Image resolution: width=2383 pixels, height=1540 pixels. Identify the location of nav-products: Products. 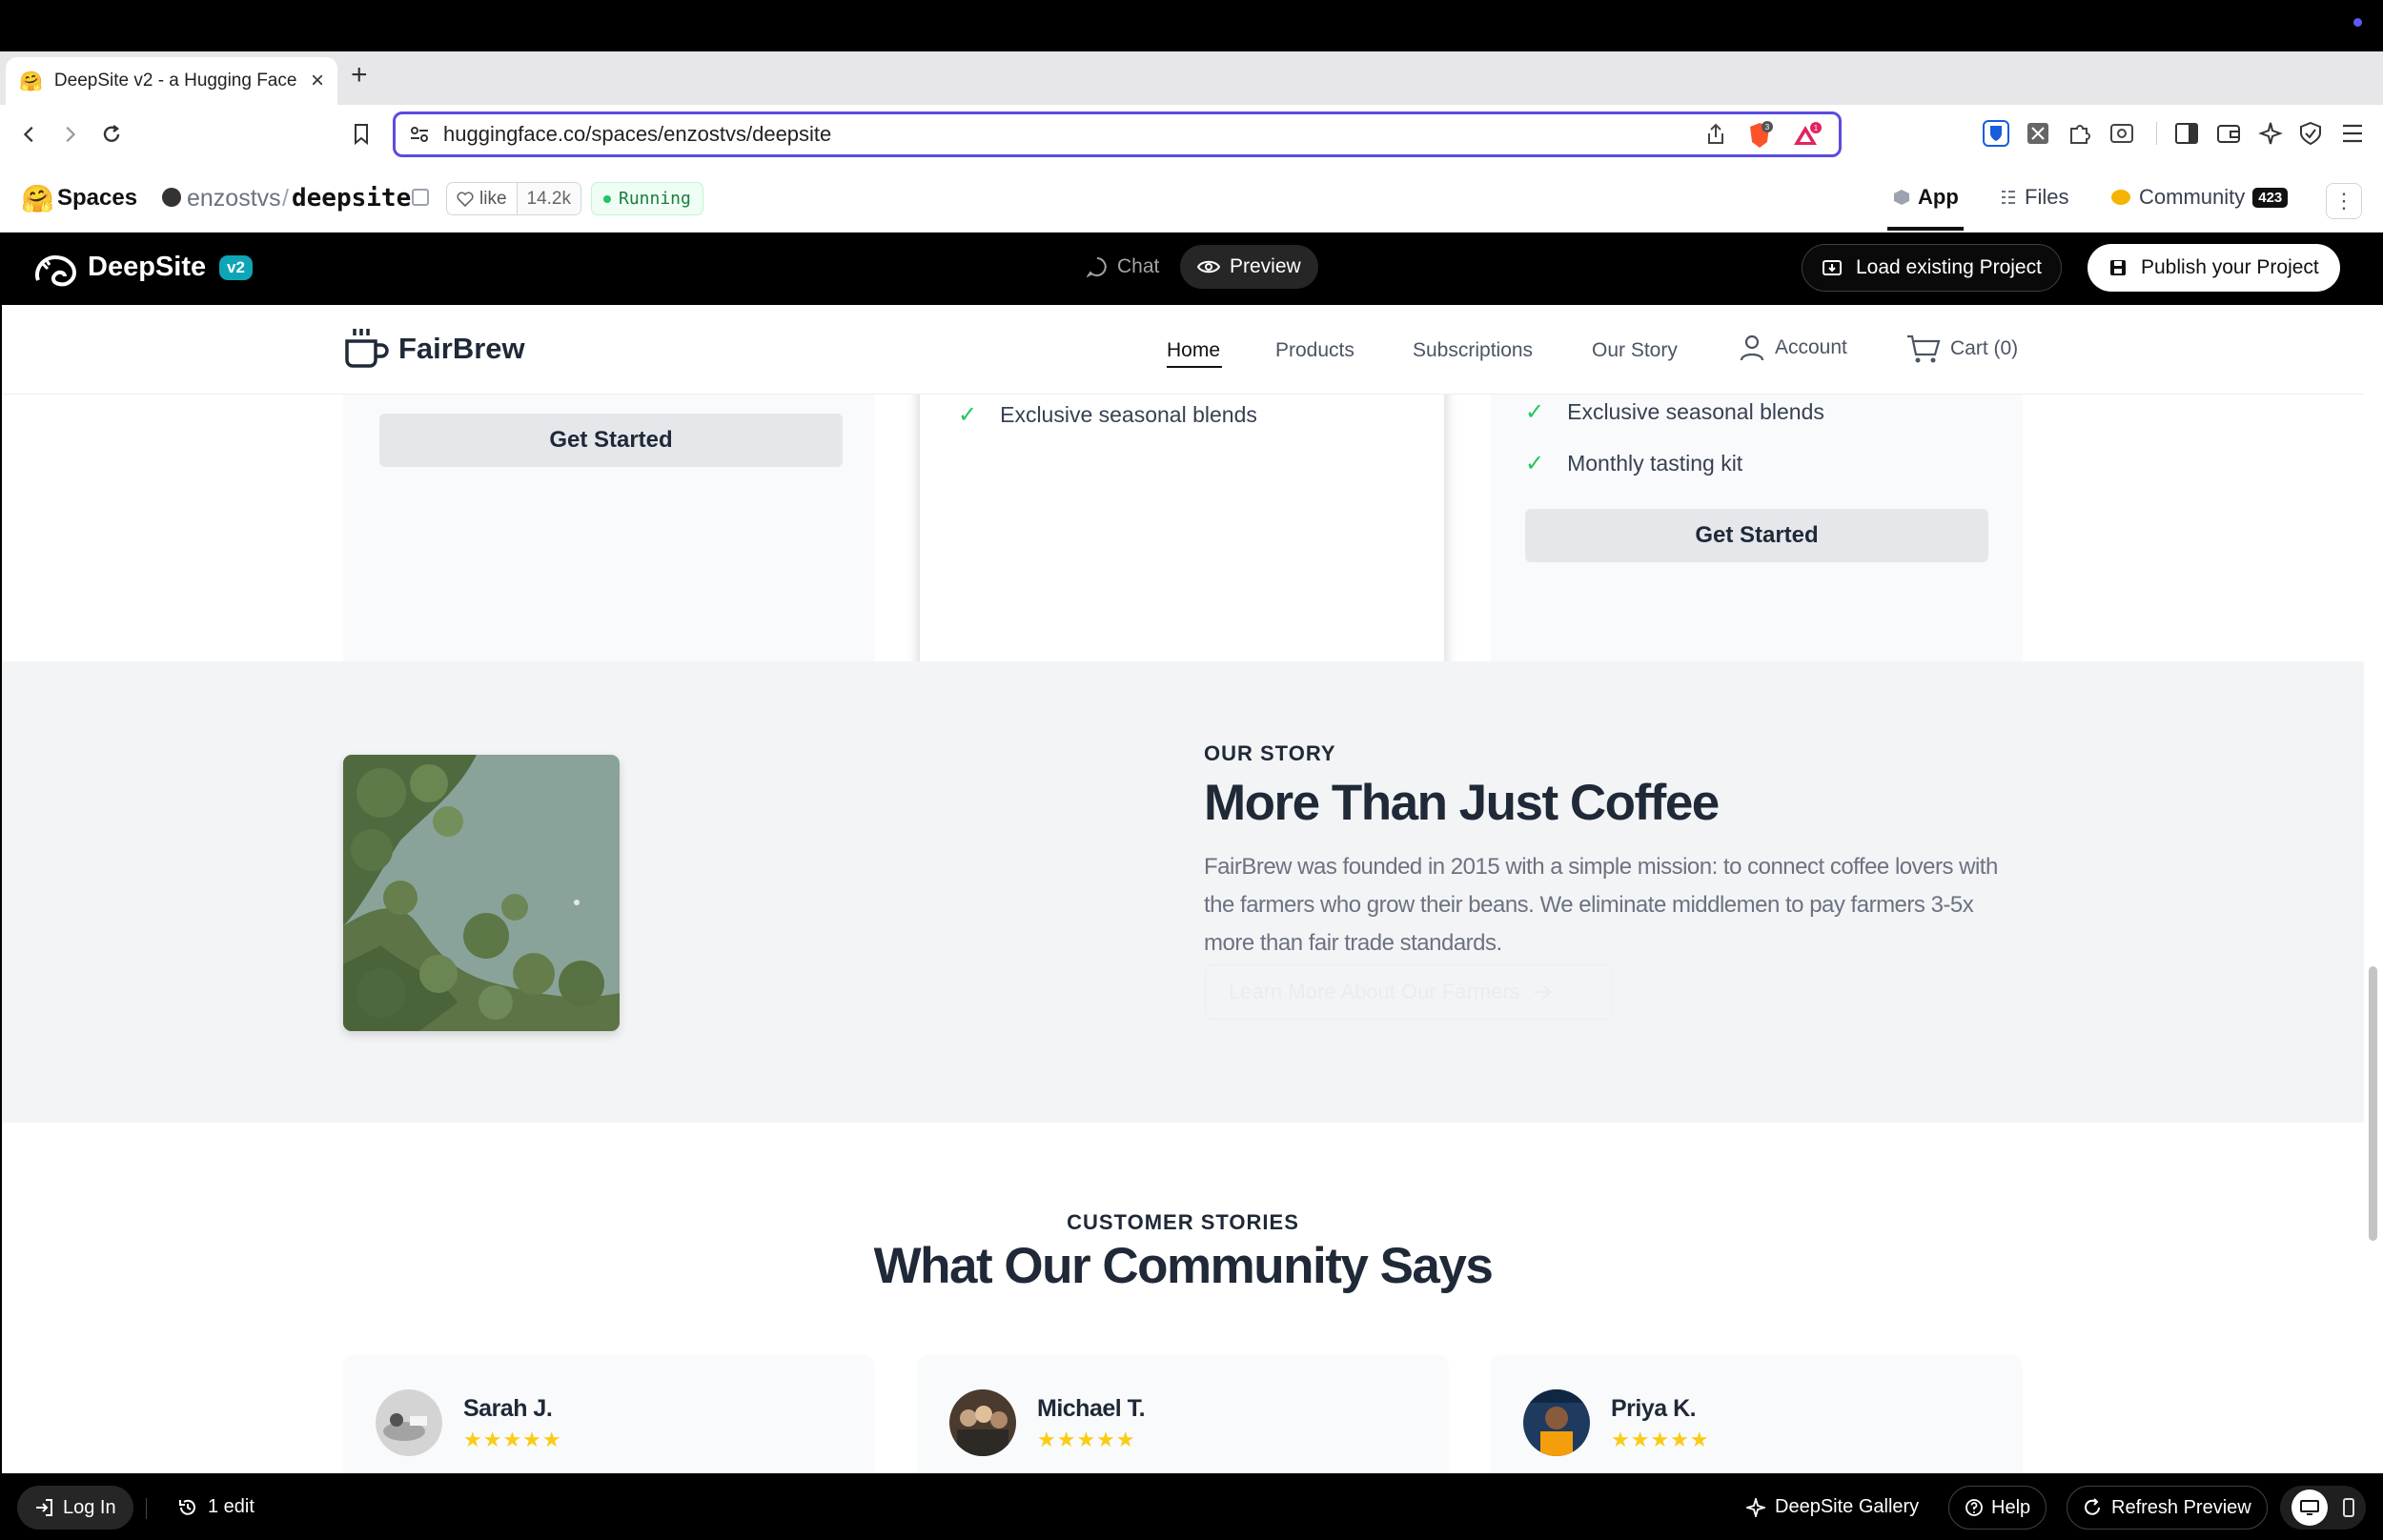
(1315, 350).